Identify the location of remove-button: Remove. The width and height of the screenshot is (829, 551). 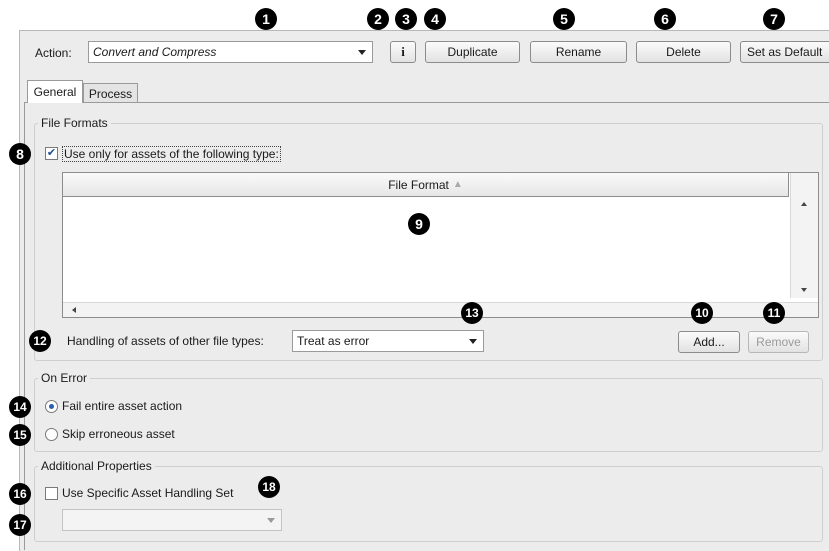
(778, 342).